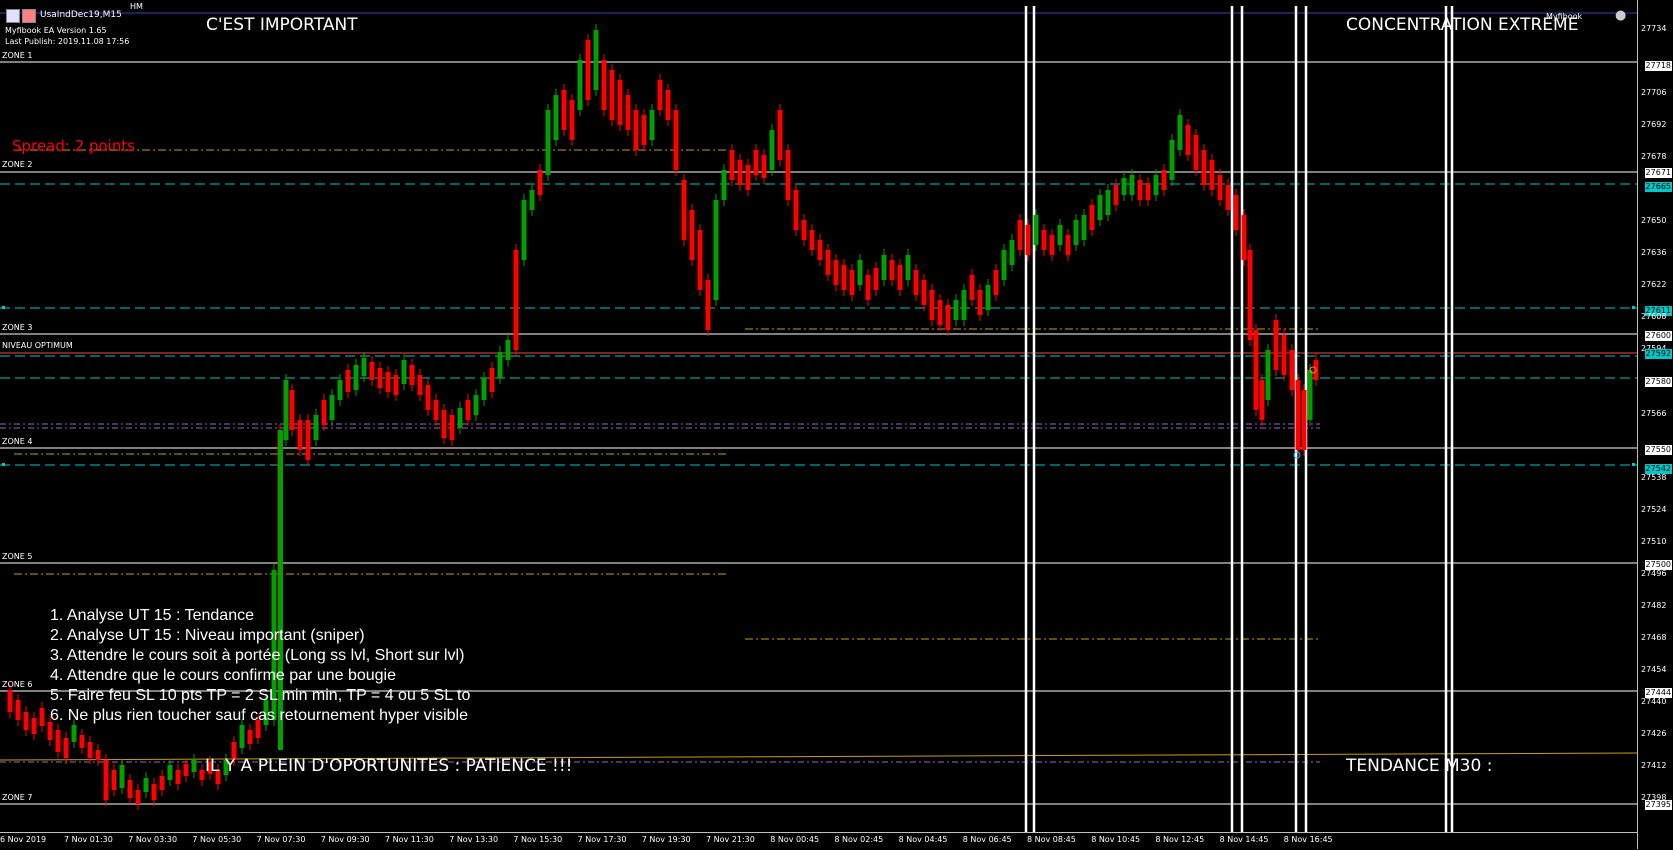  Describe the element at coordinates (1654, 637) in the screenshot. I see `price-tick: 27468` at that location.